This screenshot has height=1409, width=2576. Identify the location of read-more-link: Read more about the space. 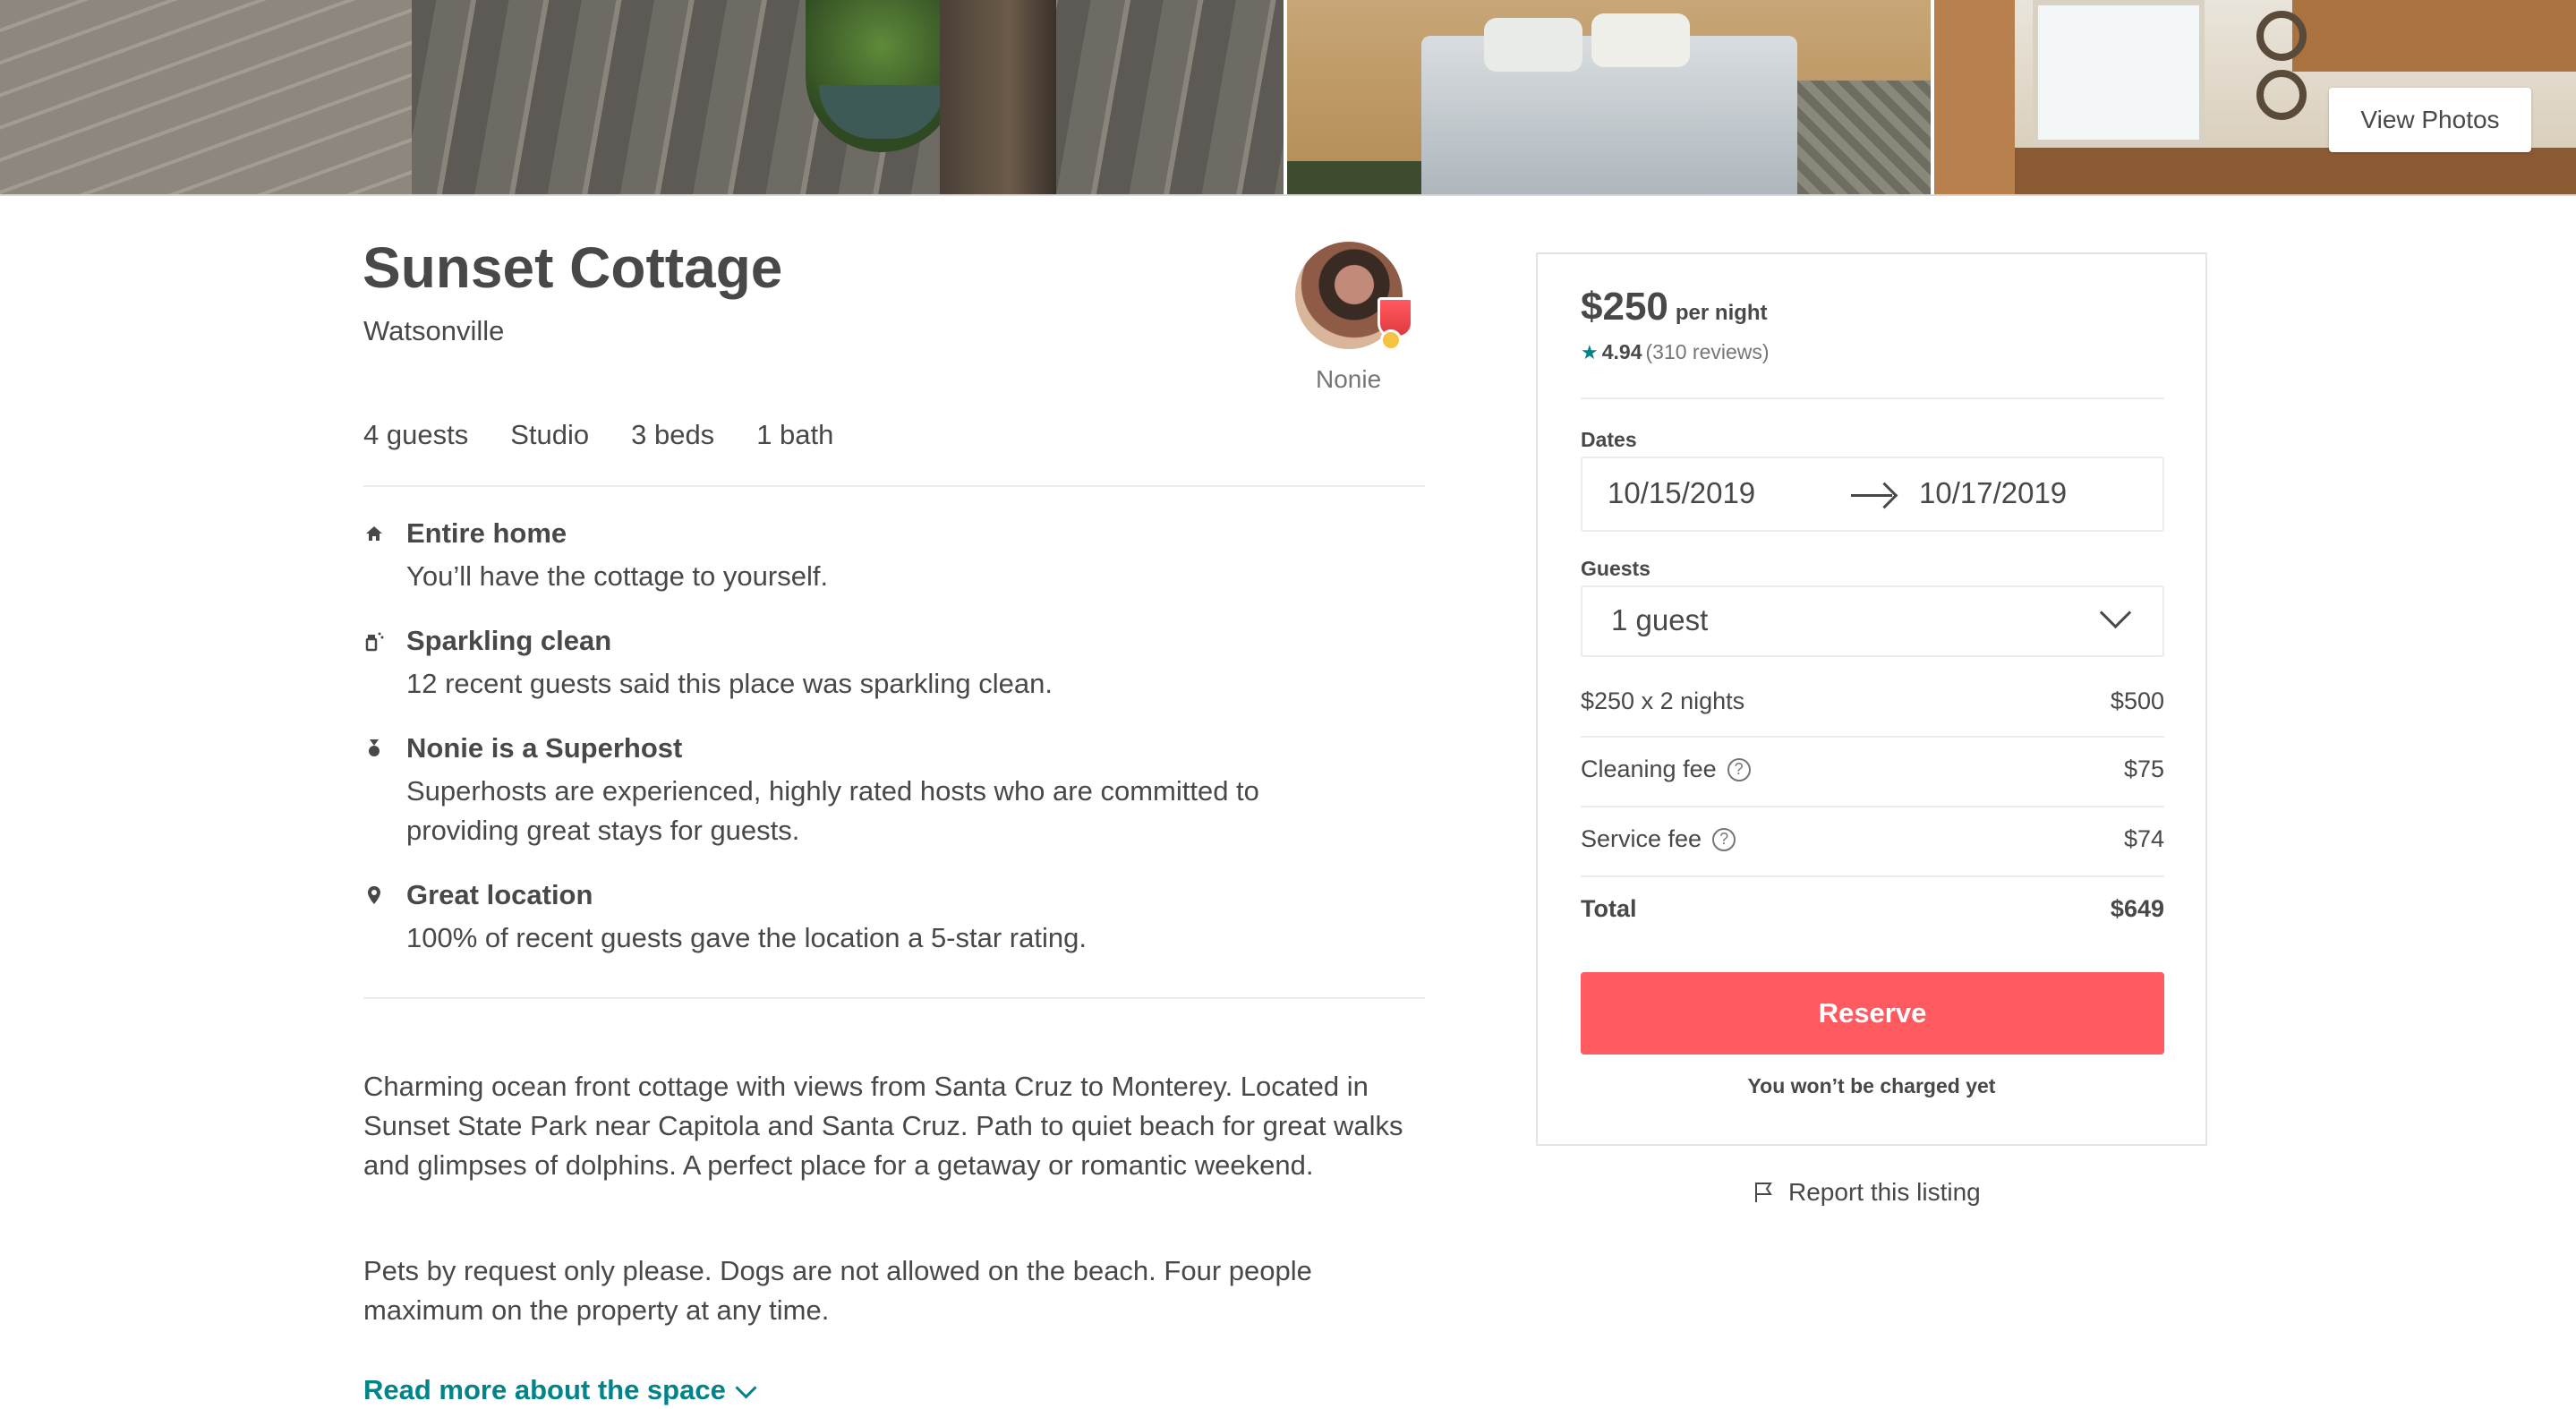
(560, 1390).